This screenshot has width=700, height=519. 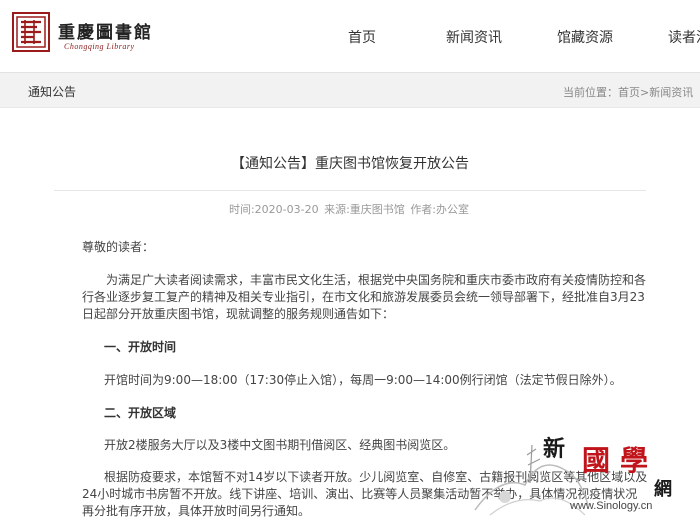 What do you see at coordinates (671, 92) in the screenshot?
I see `breadcrumb-news-link: 新闻资讯` at bounding box center [671, 92].